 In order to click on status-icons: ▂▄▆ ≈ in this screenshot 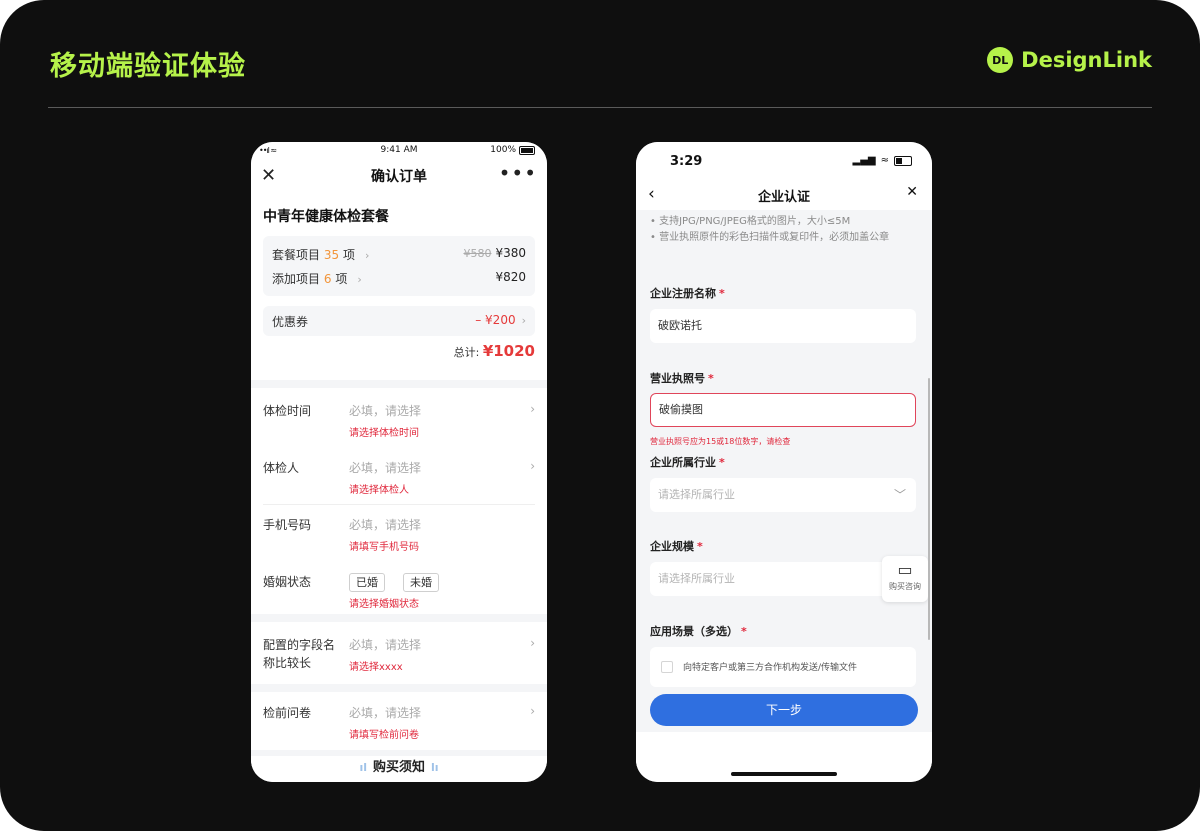, I will do `click(882, 160)`.